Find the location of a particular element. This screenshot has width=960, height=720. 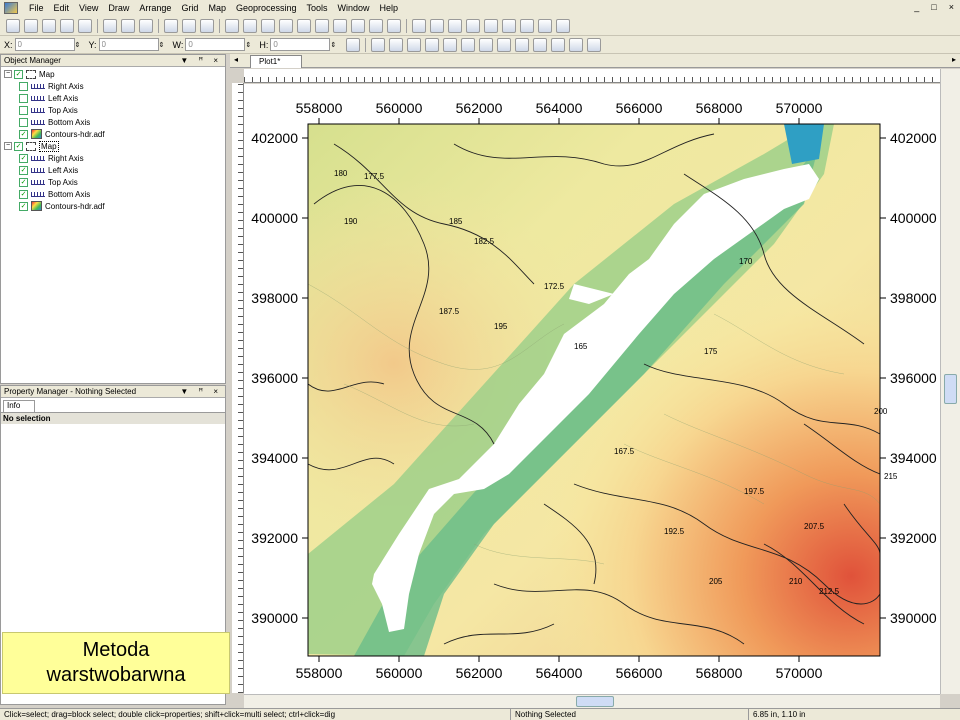

zoom-out-icon is located at coordinates (268, 25).